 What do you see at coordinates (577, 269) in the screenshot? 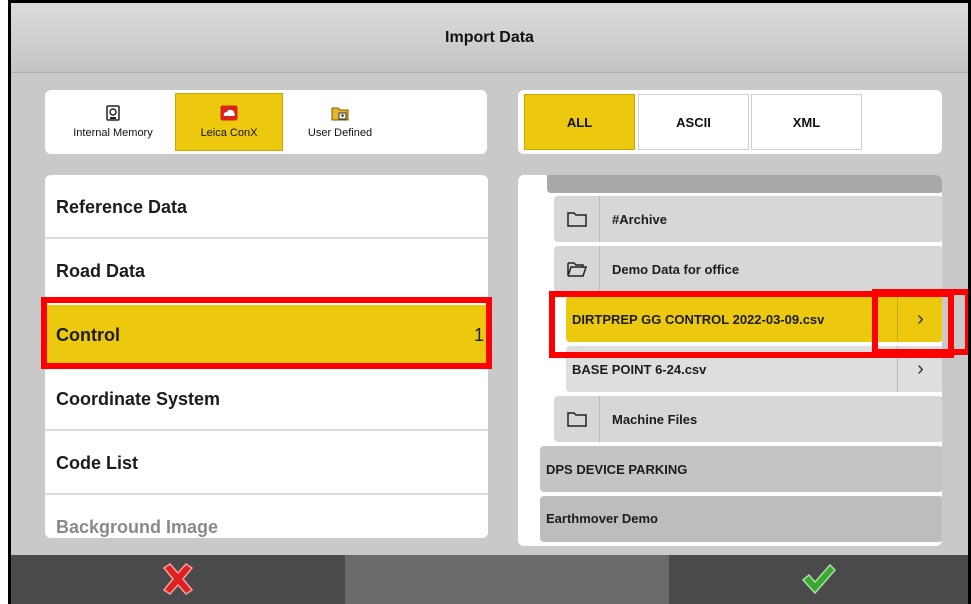
I see `folder-open-icon` at bounding box center [577, 269].